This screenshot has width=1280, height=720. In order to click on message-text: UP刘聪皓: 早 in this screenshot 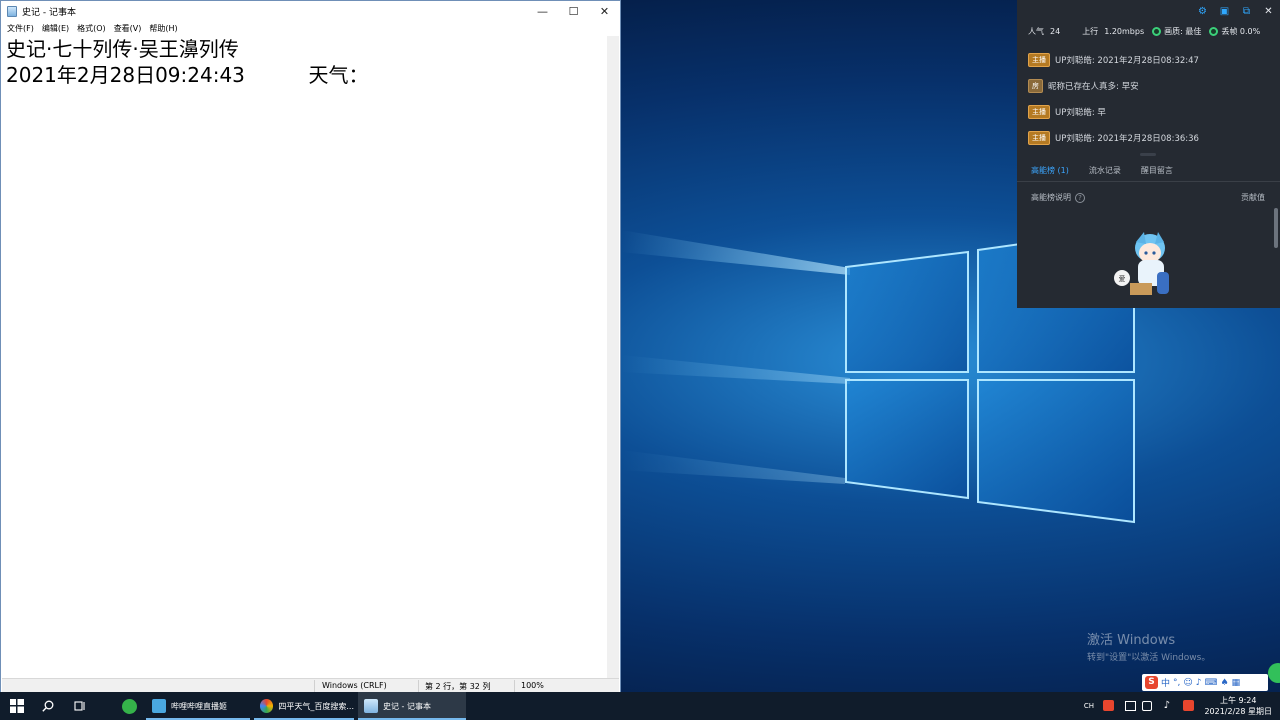, I will do `click(1080, 113)`.